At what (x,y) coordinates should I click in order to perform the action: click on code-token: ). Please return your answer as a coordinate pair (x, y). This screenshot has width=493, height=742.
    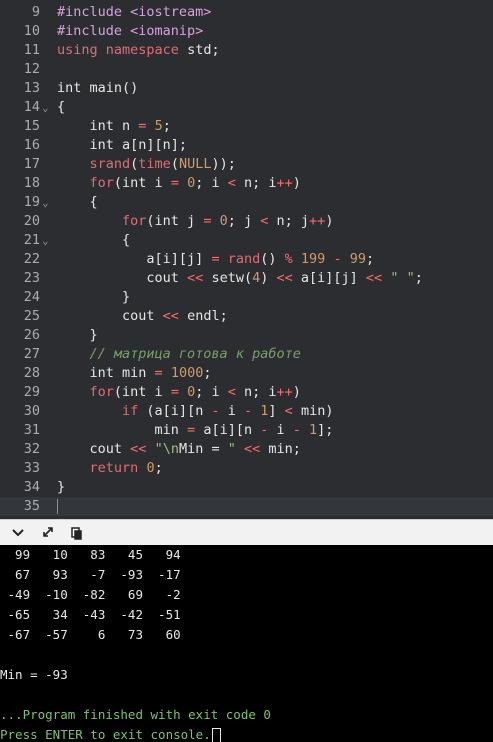
    Looking at the image, I should click on (329, 221).